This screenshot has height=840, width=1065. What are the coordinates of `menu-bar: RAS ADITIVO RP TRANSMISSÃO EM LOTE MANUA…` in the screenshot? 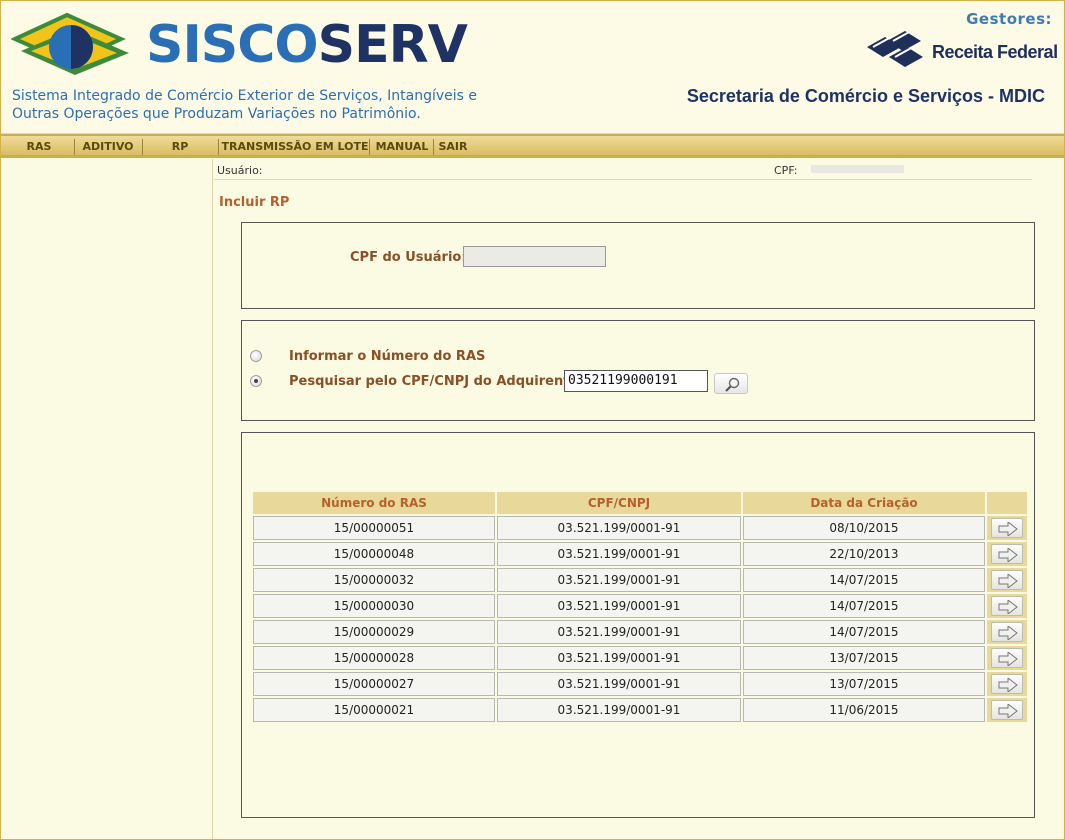 It's located at (532, 146).